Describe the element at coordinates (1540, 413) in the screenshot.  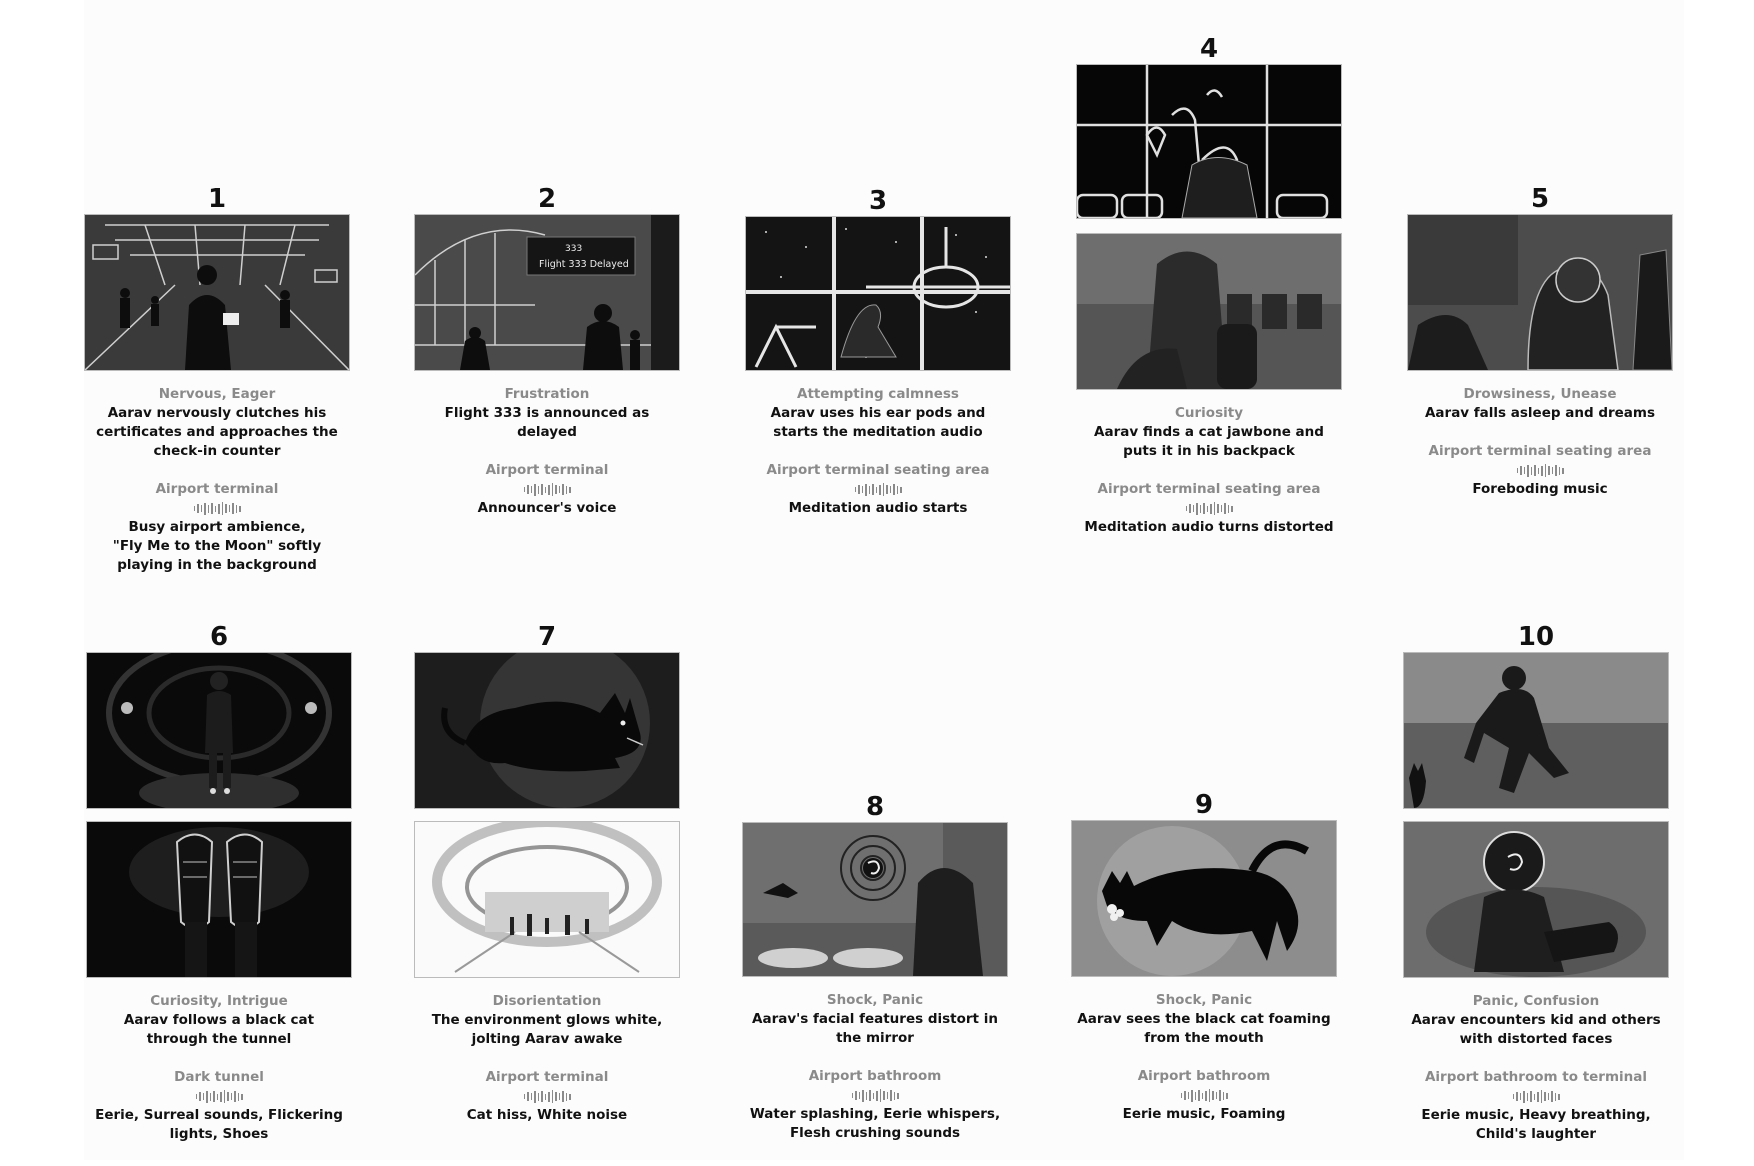
I see `action-text: Aarav falls asleep and dreams` at that location.